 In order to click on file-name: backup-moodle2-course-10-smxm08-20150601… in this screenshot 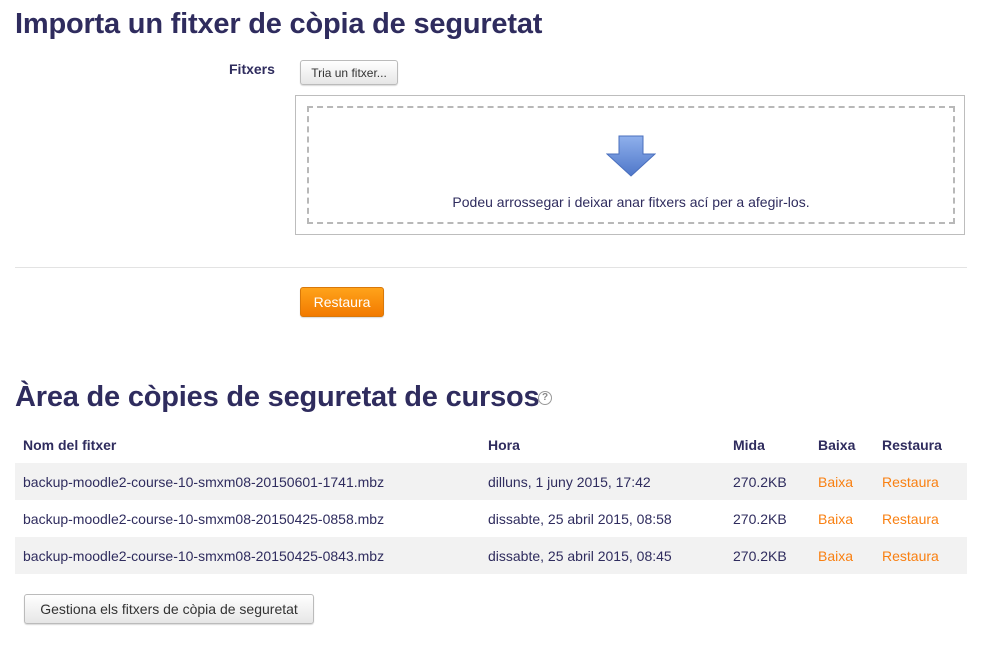, I will do `click(247, 481)`.